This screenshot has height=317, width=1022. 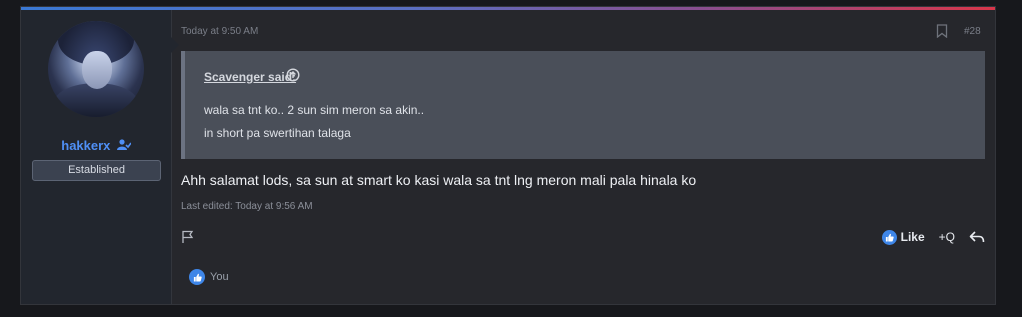 I want to click on bookmark-icon, so click(x=942, y=31).